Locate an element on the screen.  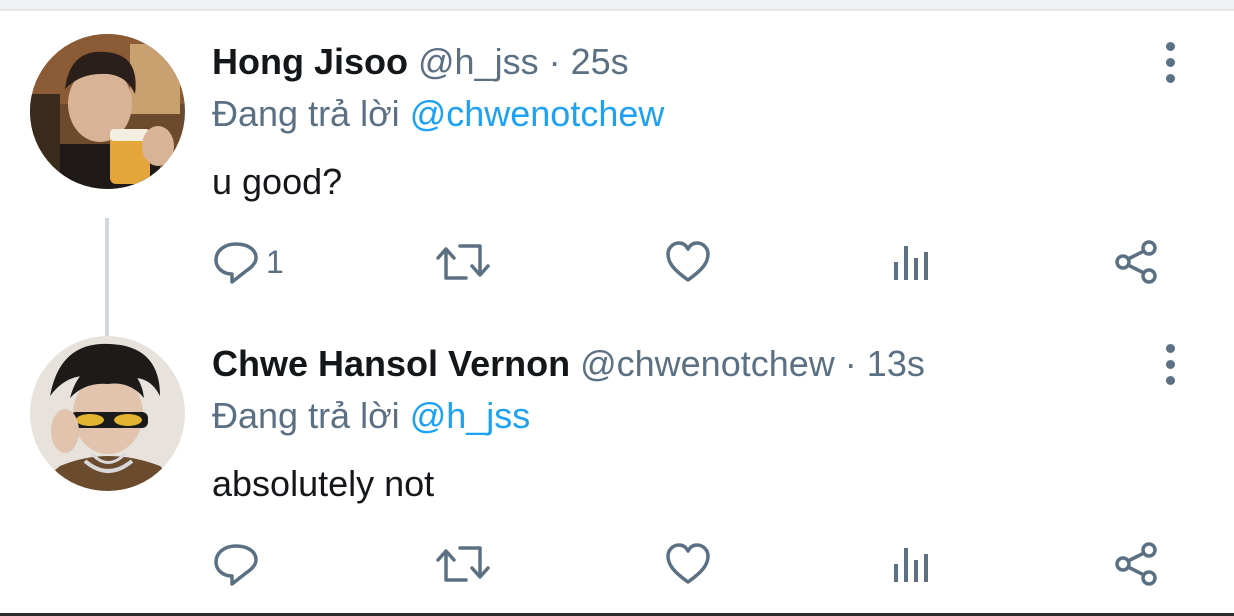
replying-to: Đang trả lời @chwenotchew is located at coordinates (438, 114).